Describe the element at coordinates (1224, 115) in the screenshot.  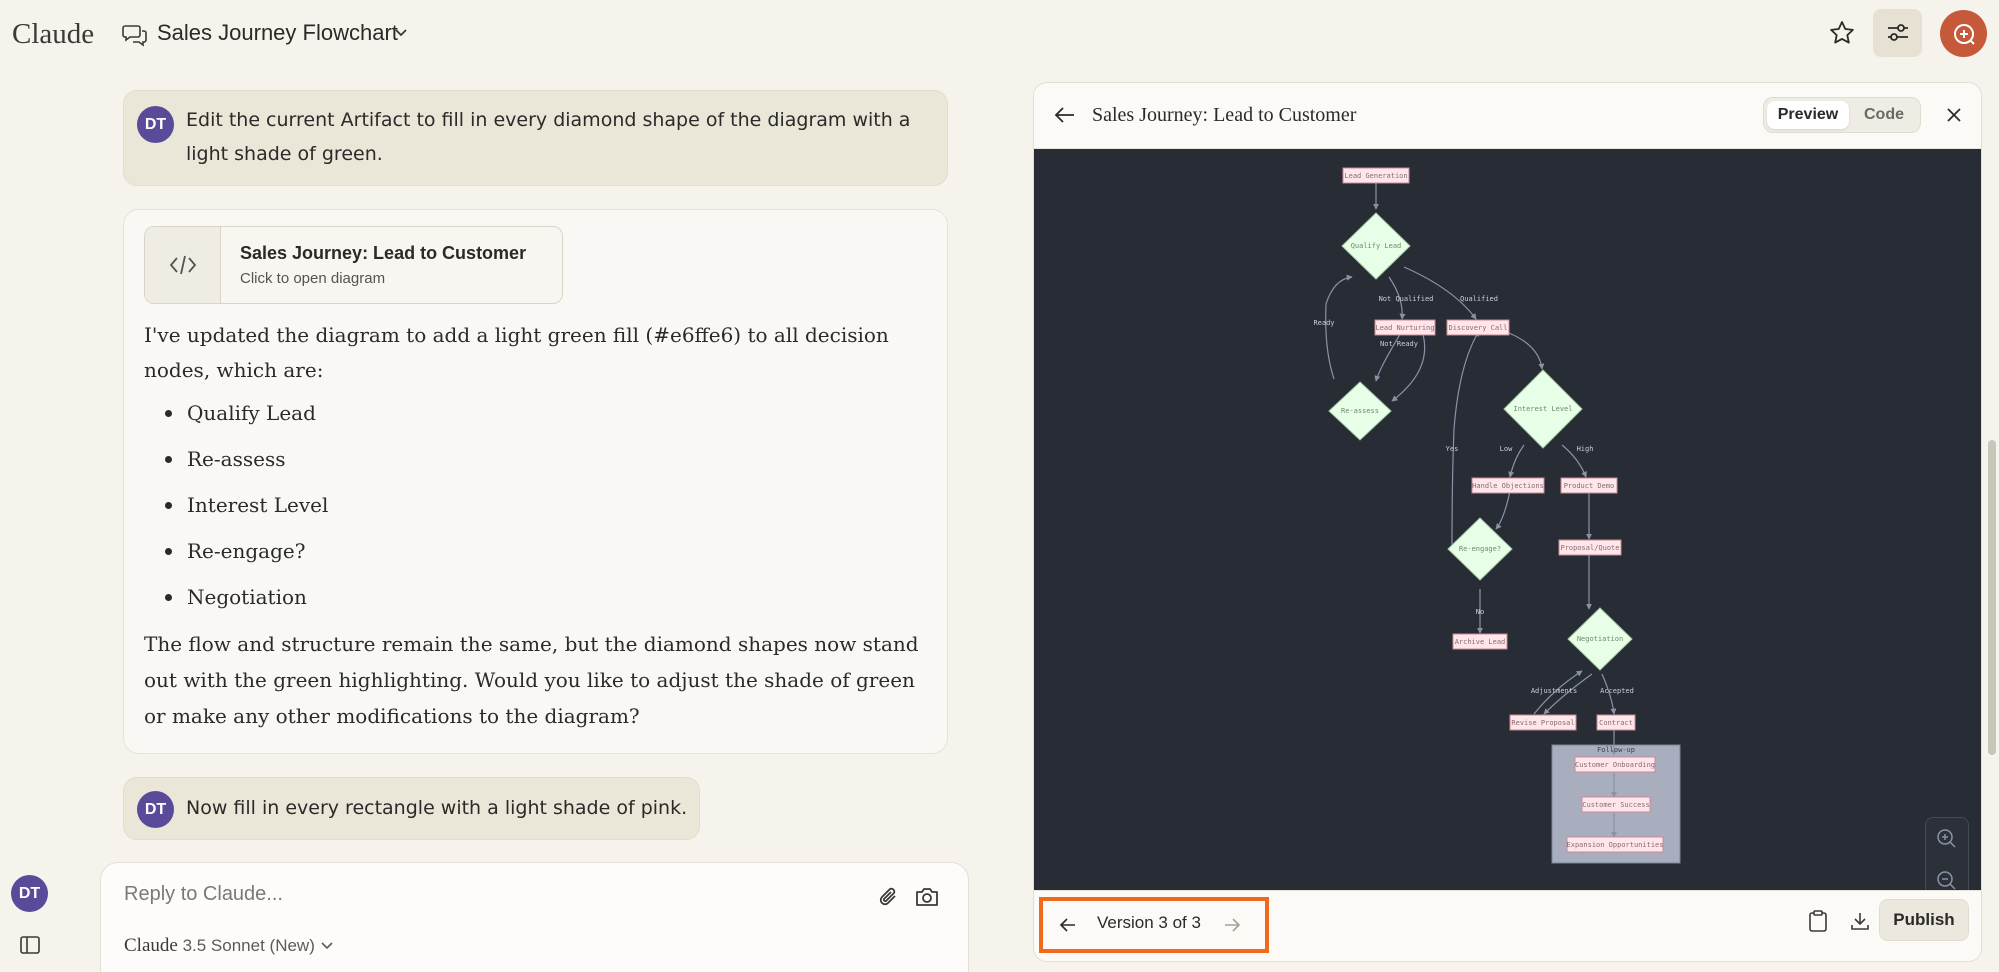
I see `artifact-title: Sales Journey: Lead to Customer` at that location.